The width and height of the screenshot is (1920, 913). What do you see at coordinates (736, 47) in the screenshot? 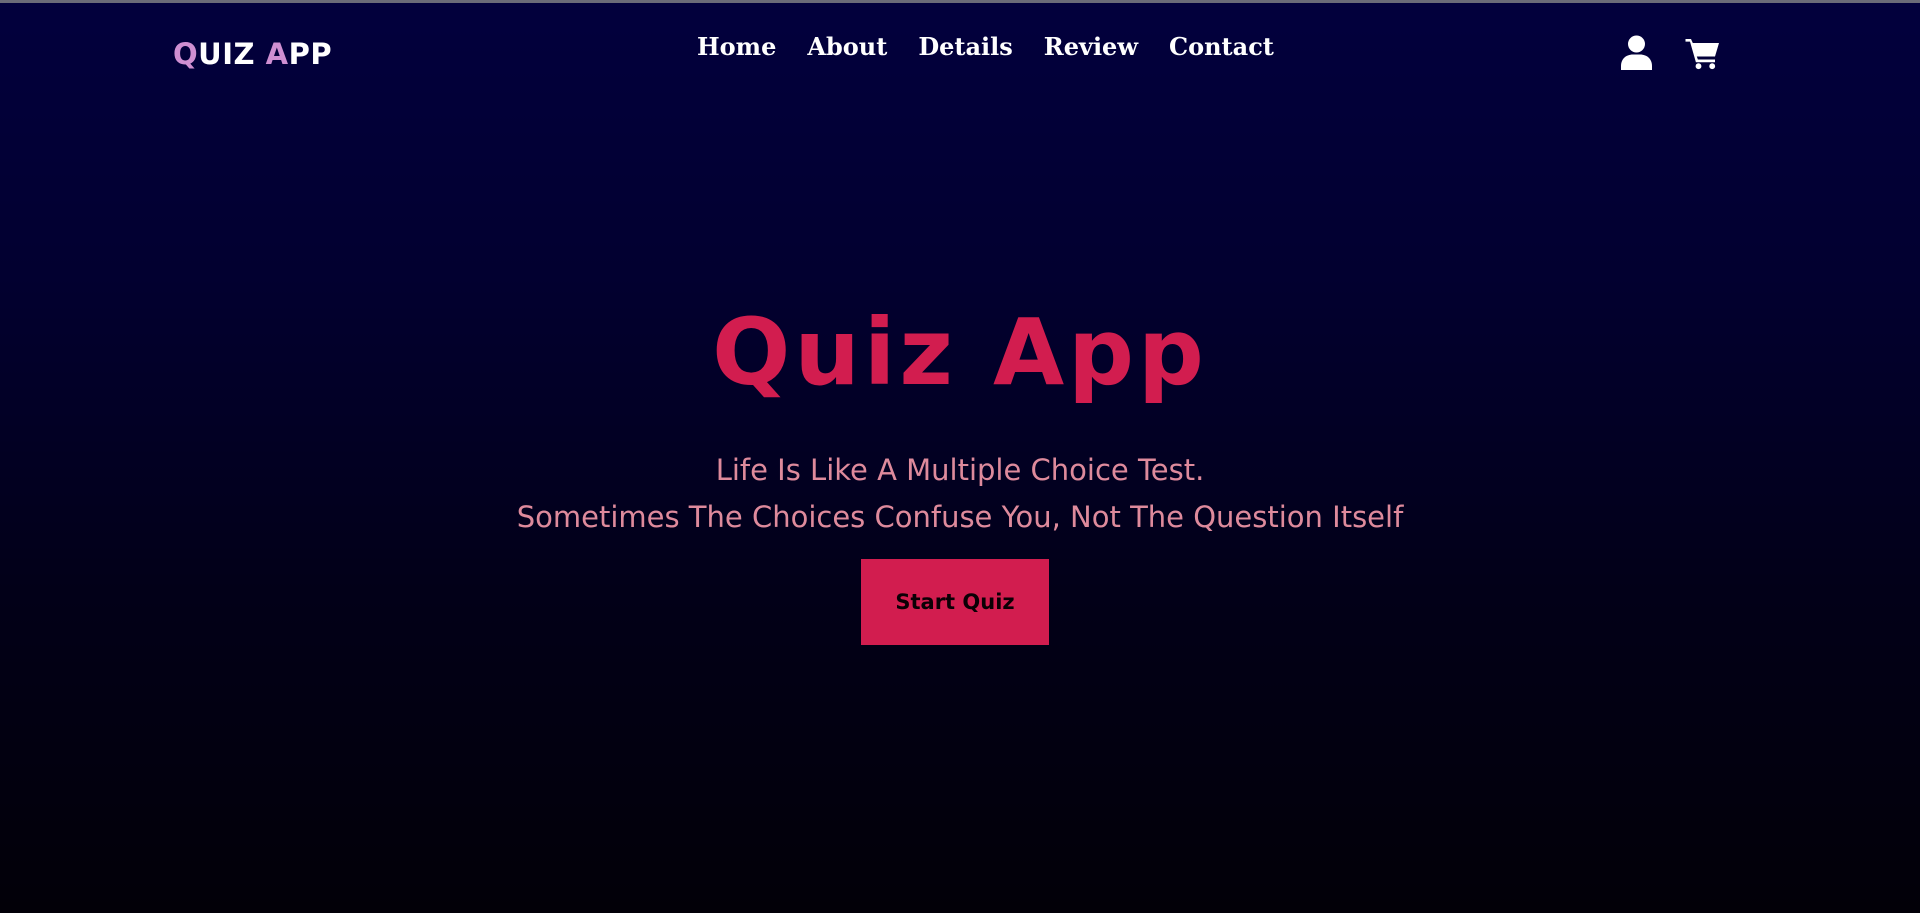
I see `nav-link-home: Home` at bounding box center [736, 47].